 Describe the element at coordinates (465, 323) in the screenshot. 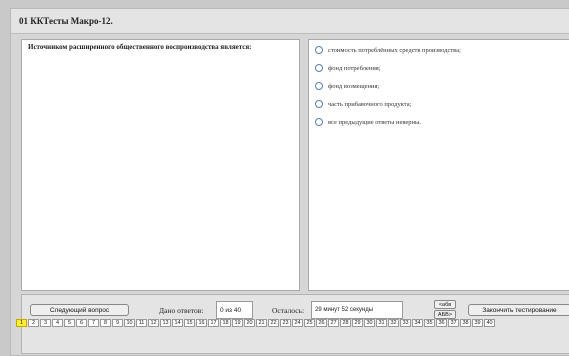

I see `question-number-button: 38` at that location.